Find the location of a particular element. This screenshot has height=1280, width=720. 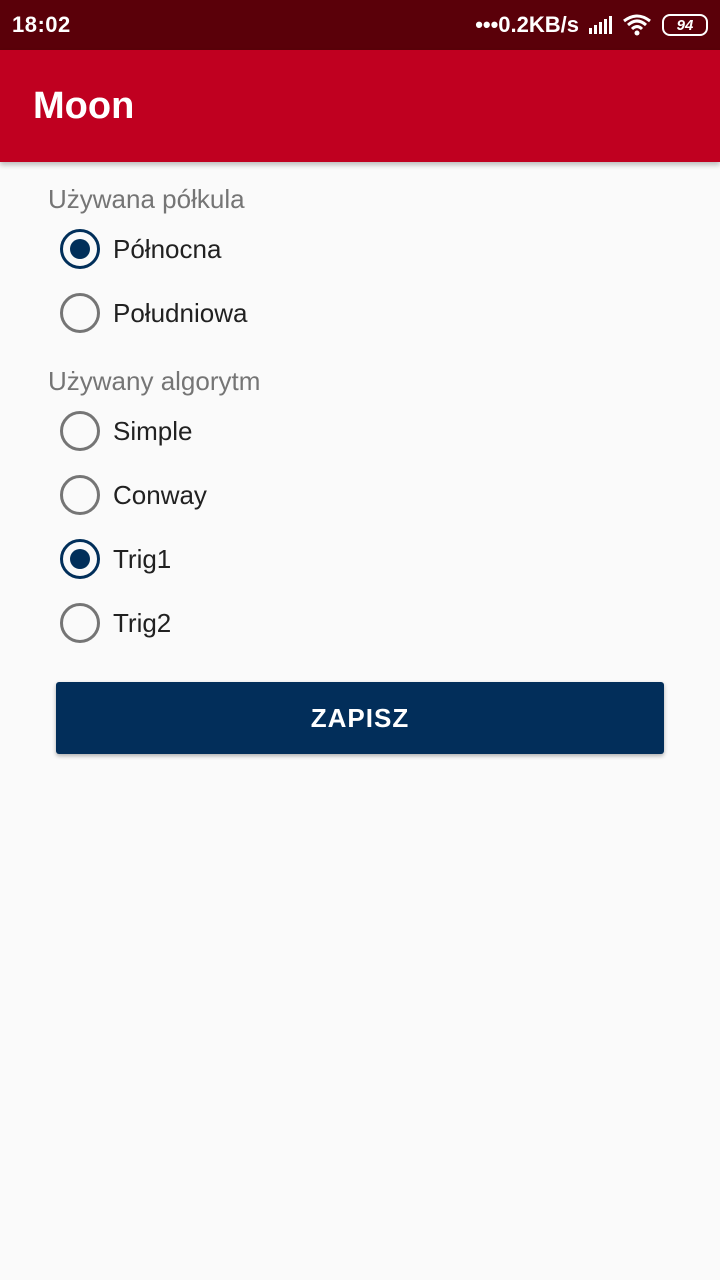

algorithm-label: Używany algorytm is located at coordinates (154, 381).